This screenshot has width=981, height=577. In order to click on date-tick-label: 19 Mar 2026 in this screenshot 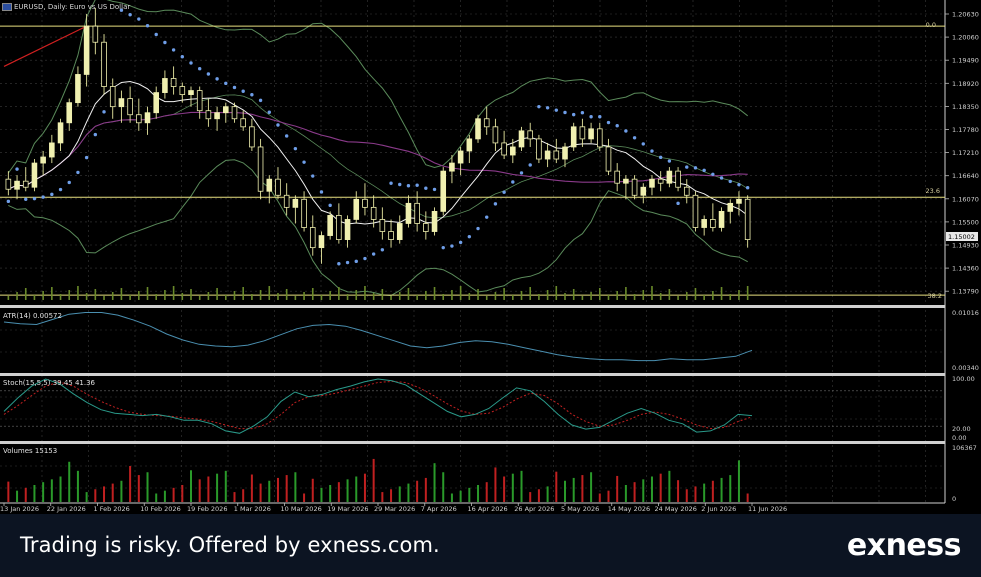, I will do `click(347, 509)`.